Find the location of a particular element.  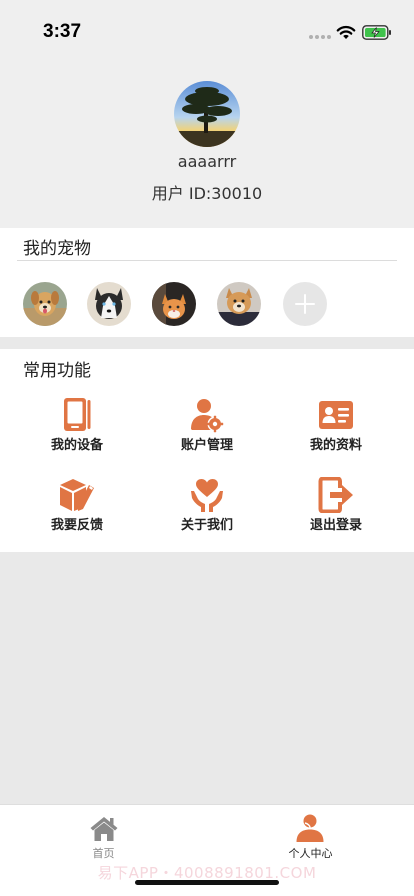

pets-section: 我的宠物 is located at coordinates (207, 282).